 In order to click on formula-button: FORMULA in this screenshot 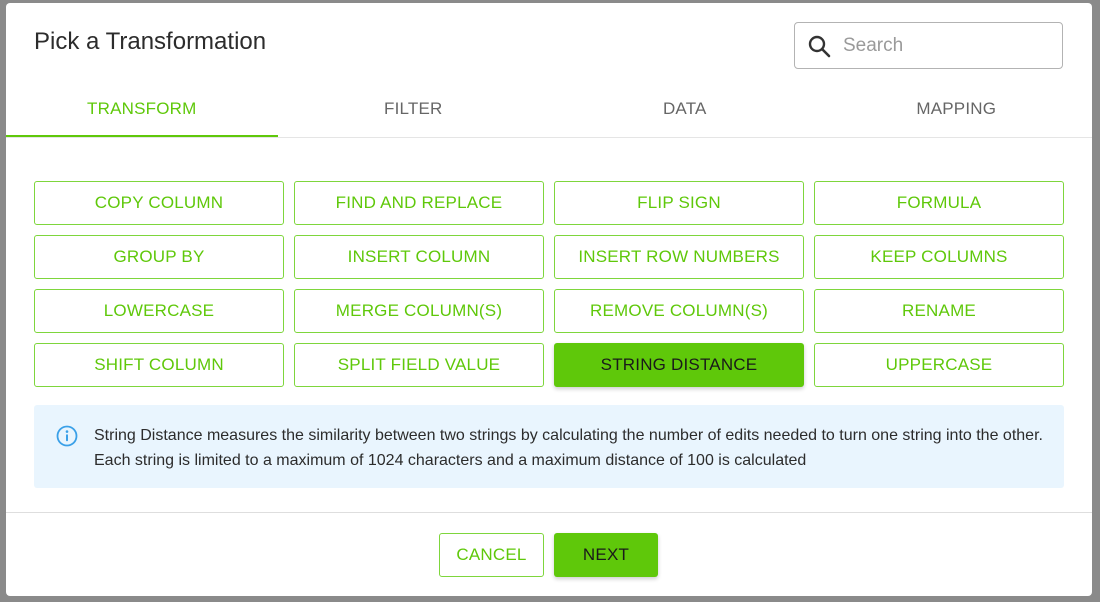, I will do `click(939, 203)`.